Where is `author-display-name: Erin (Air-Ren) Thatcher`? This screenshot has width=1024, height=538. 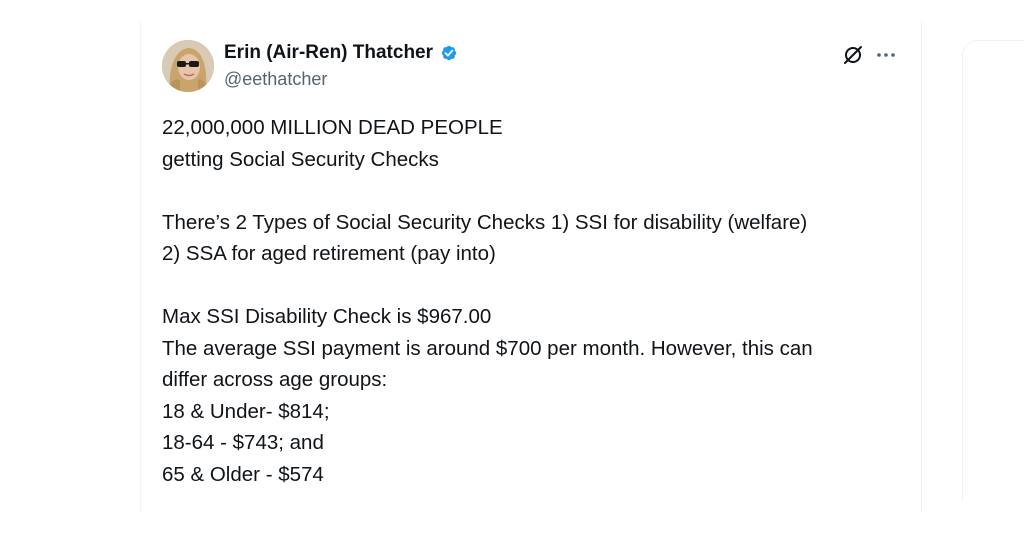
author-display-name: Erin (Air-Ren) Thatcher is located at coordinates (328, 53).